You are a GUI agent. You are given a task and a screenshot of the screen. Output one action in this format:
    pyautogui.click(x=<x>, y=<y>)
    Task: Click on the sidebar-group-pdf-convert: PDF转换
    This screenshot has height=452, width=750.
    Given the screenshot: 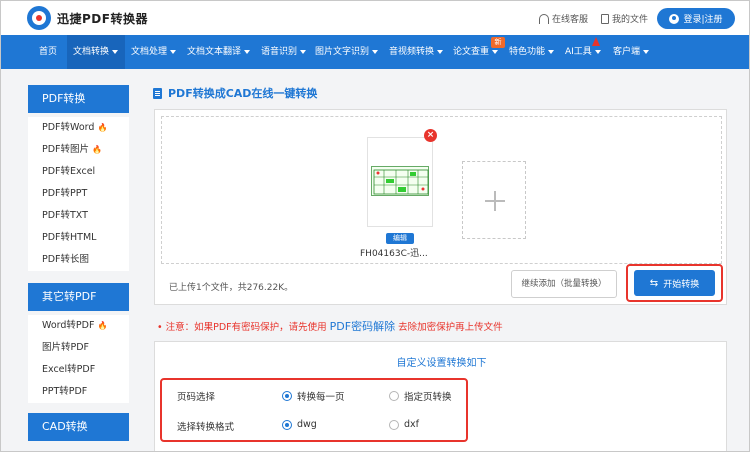 What is the action you would take?
    pyautogui.click(x=78, y=99)
    